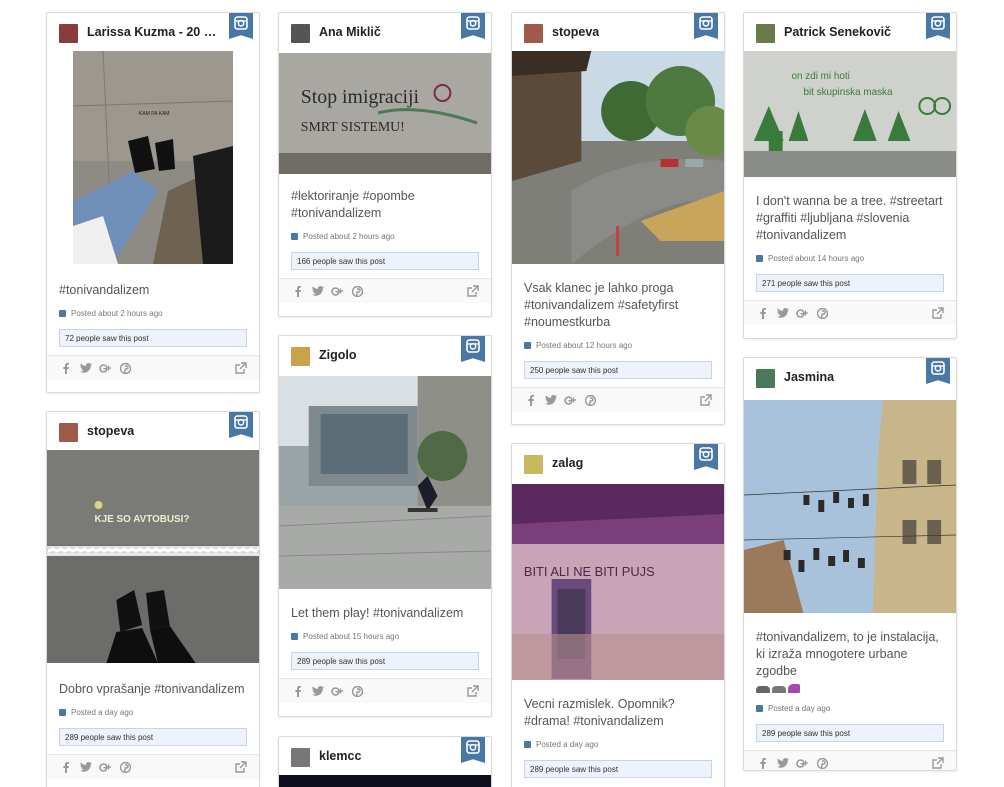 This screenshot has height=787, width=1004. Describe the element at coordinates (618, 32) in the screenshot. I see `post-header: stopeva` at that location.